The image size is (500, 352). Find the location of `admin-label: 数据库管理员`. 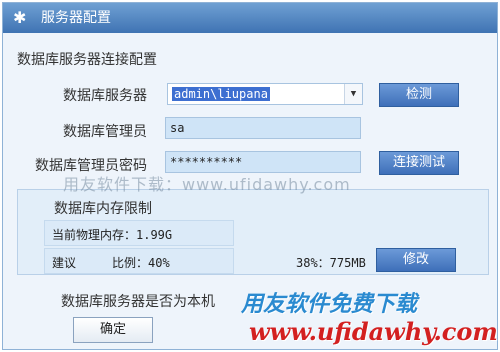

admin-label: 数据库管理员 is located at coordinates (105, 132).